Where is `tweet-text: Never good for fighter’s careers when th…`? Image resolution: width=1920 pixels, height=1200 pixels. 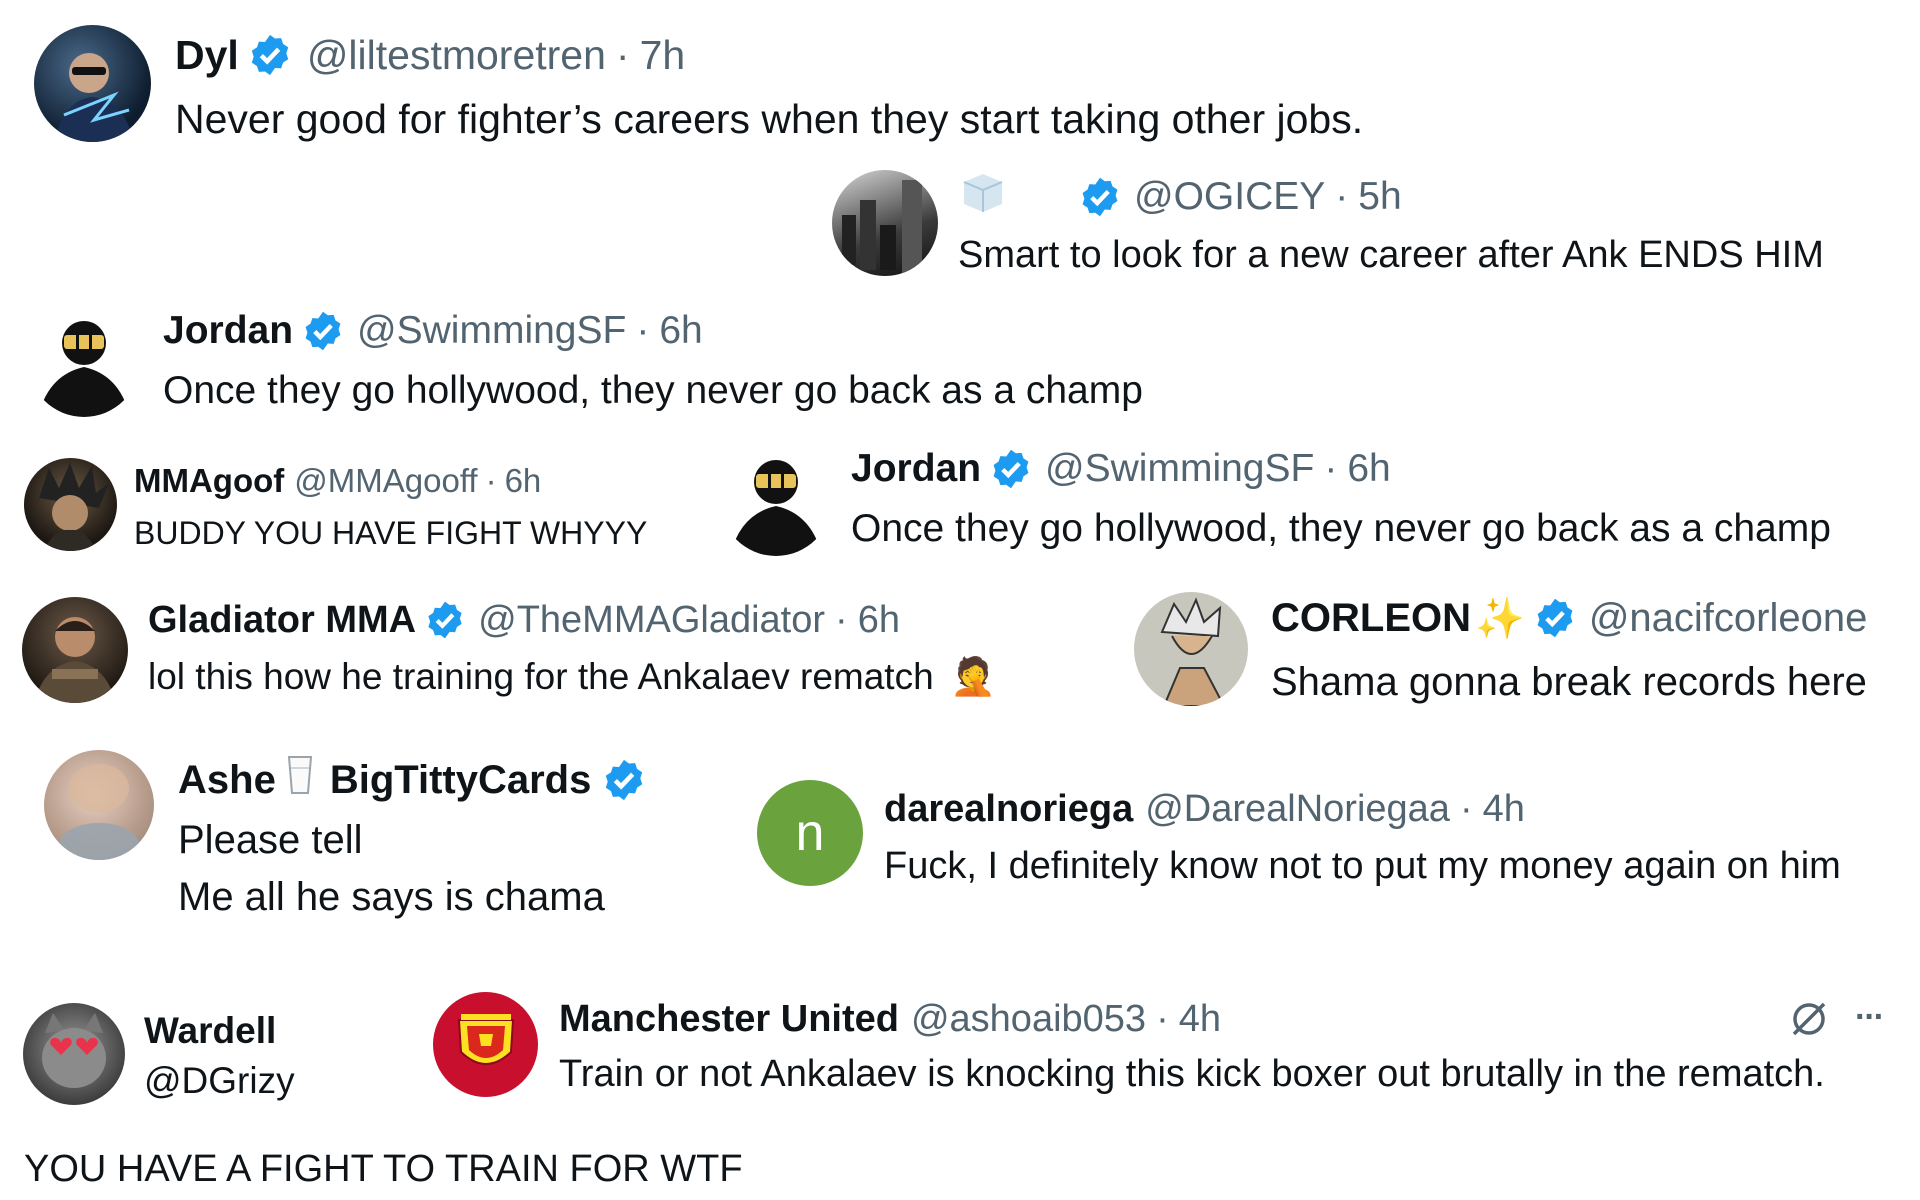
tweet-text: Never good for fighter’s careers when th… is located at coordinates (769, 119).